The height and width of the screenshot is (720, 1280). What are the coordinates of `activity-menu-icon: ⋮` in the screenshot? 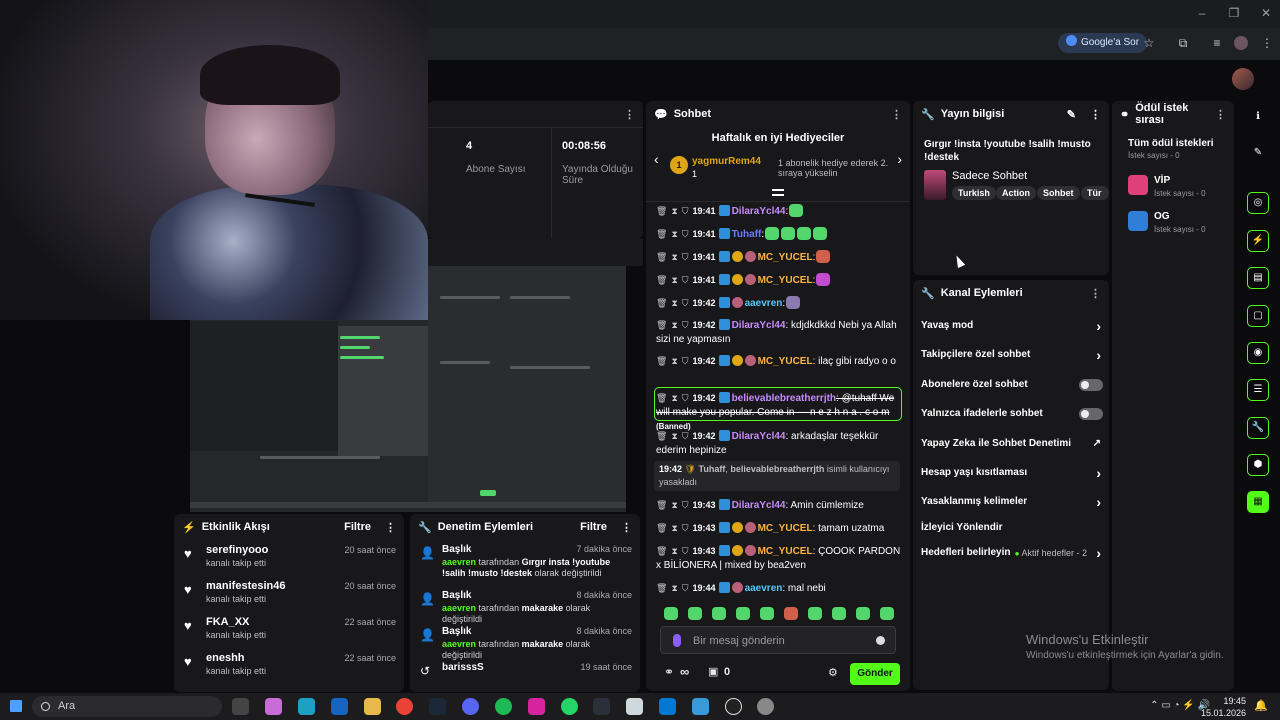 It's located at (390, 527).